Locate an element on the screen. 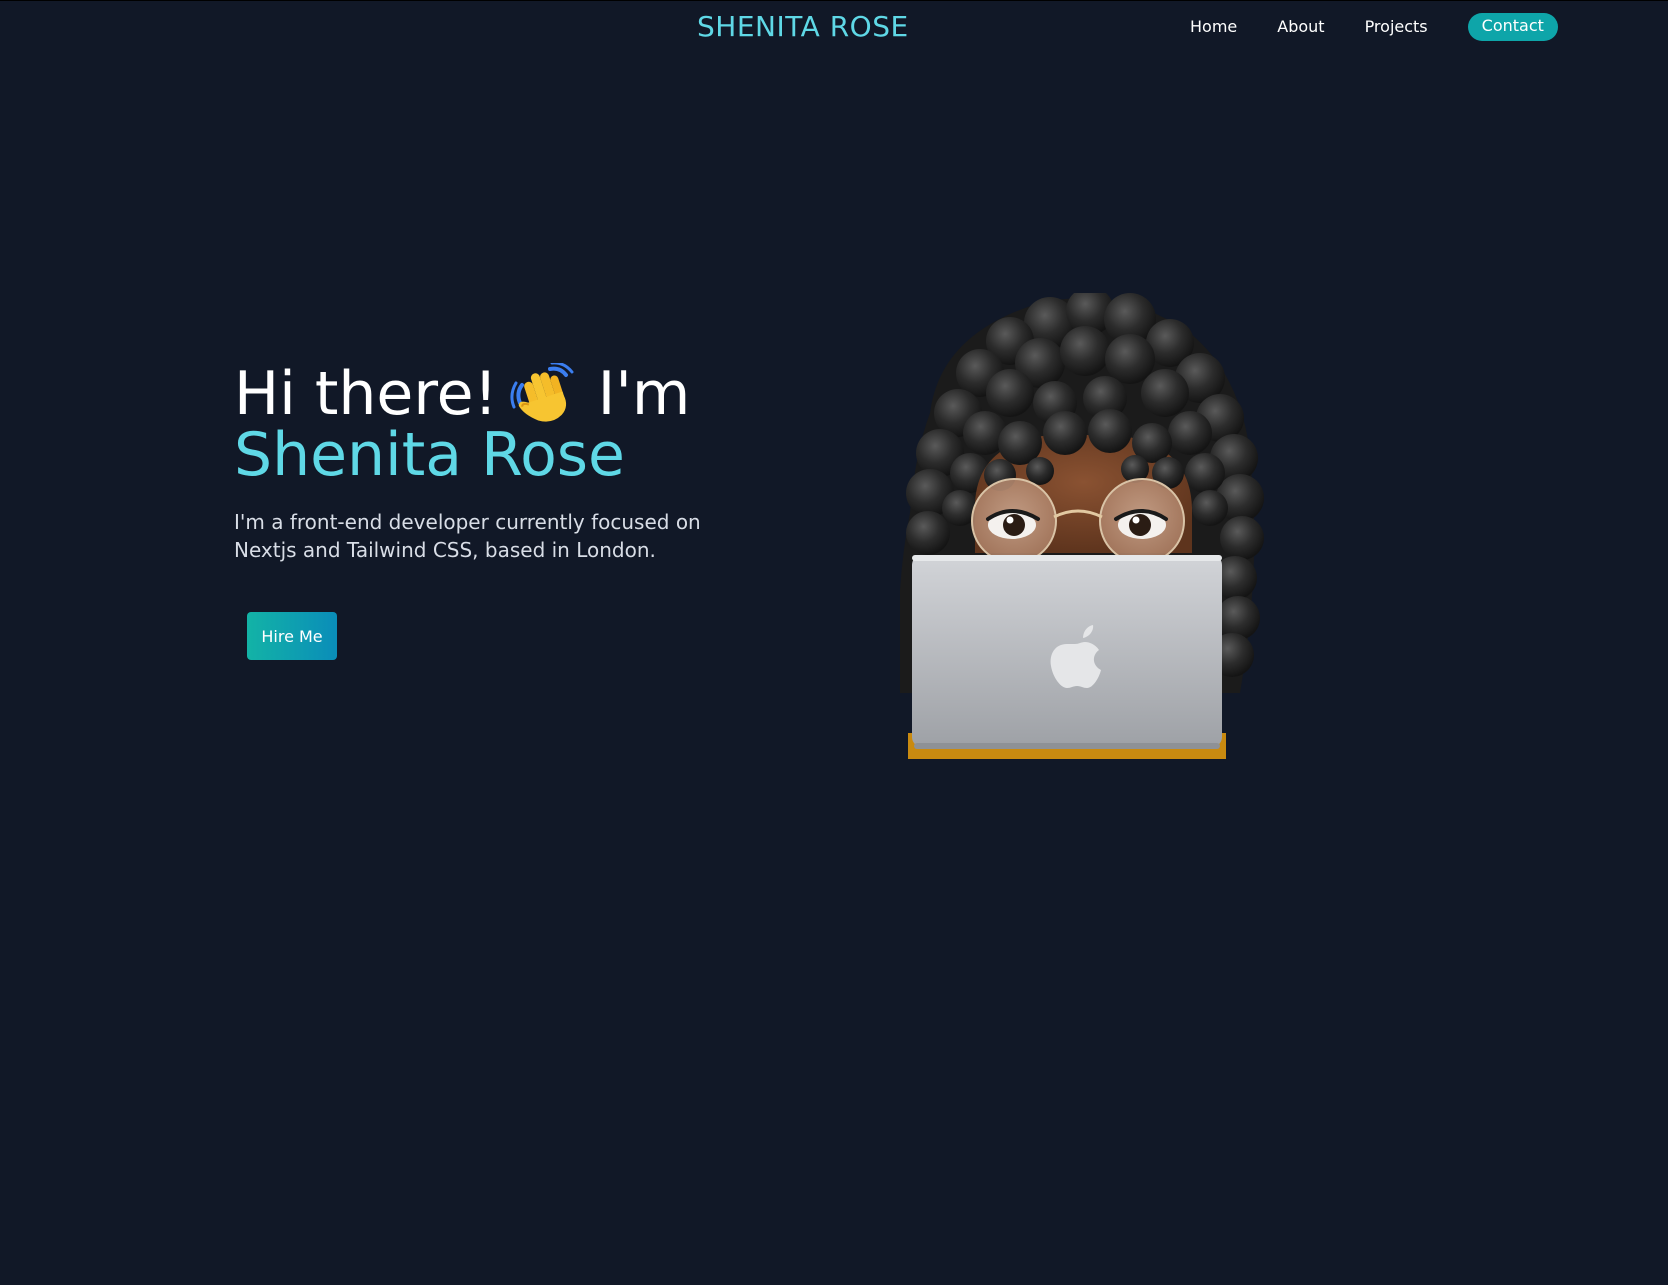 The width and height of the screenshot is (1668, 1285). main-nav: Home About Projects Contact is located at coordinates (1374, 27).